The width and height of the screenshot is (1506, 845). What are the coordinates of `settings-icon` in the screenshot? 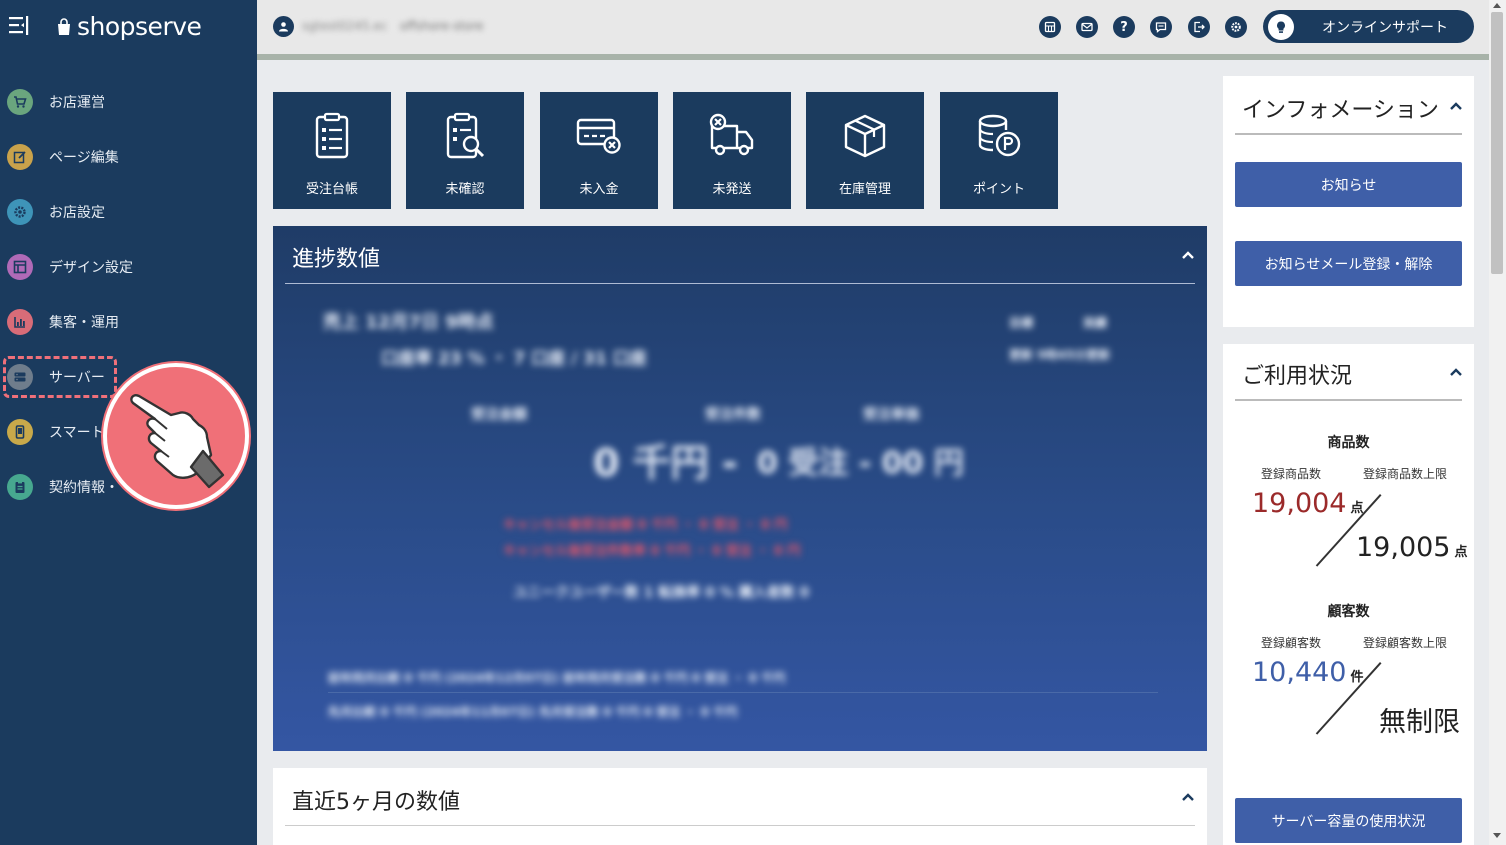 It's located at (1236, 27).